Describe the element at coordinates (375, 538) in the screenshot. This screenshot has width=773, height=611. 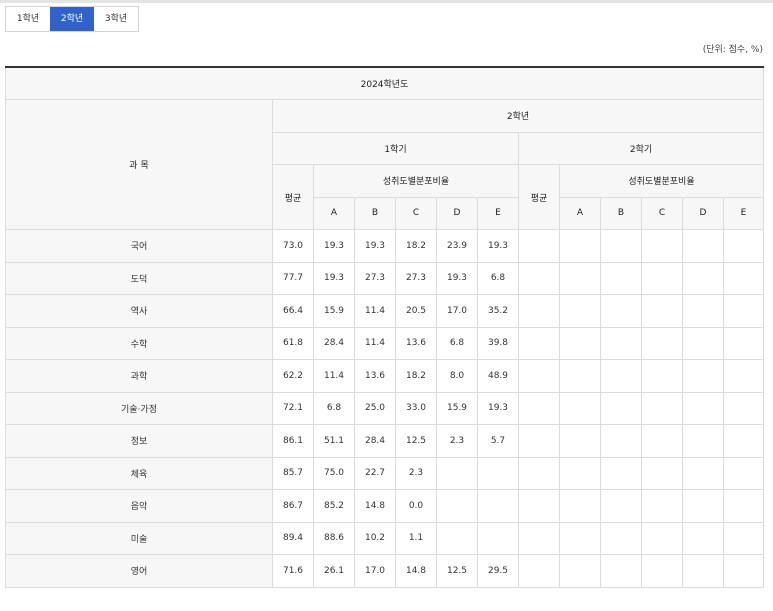
I see `semester-1-ratio-cell: 10.2` at that location.